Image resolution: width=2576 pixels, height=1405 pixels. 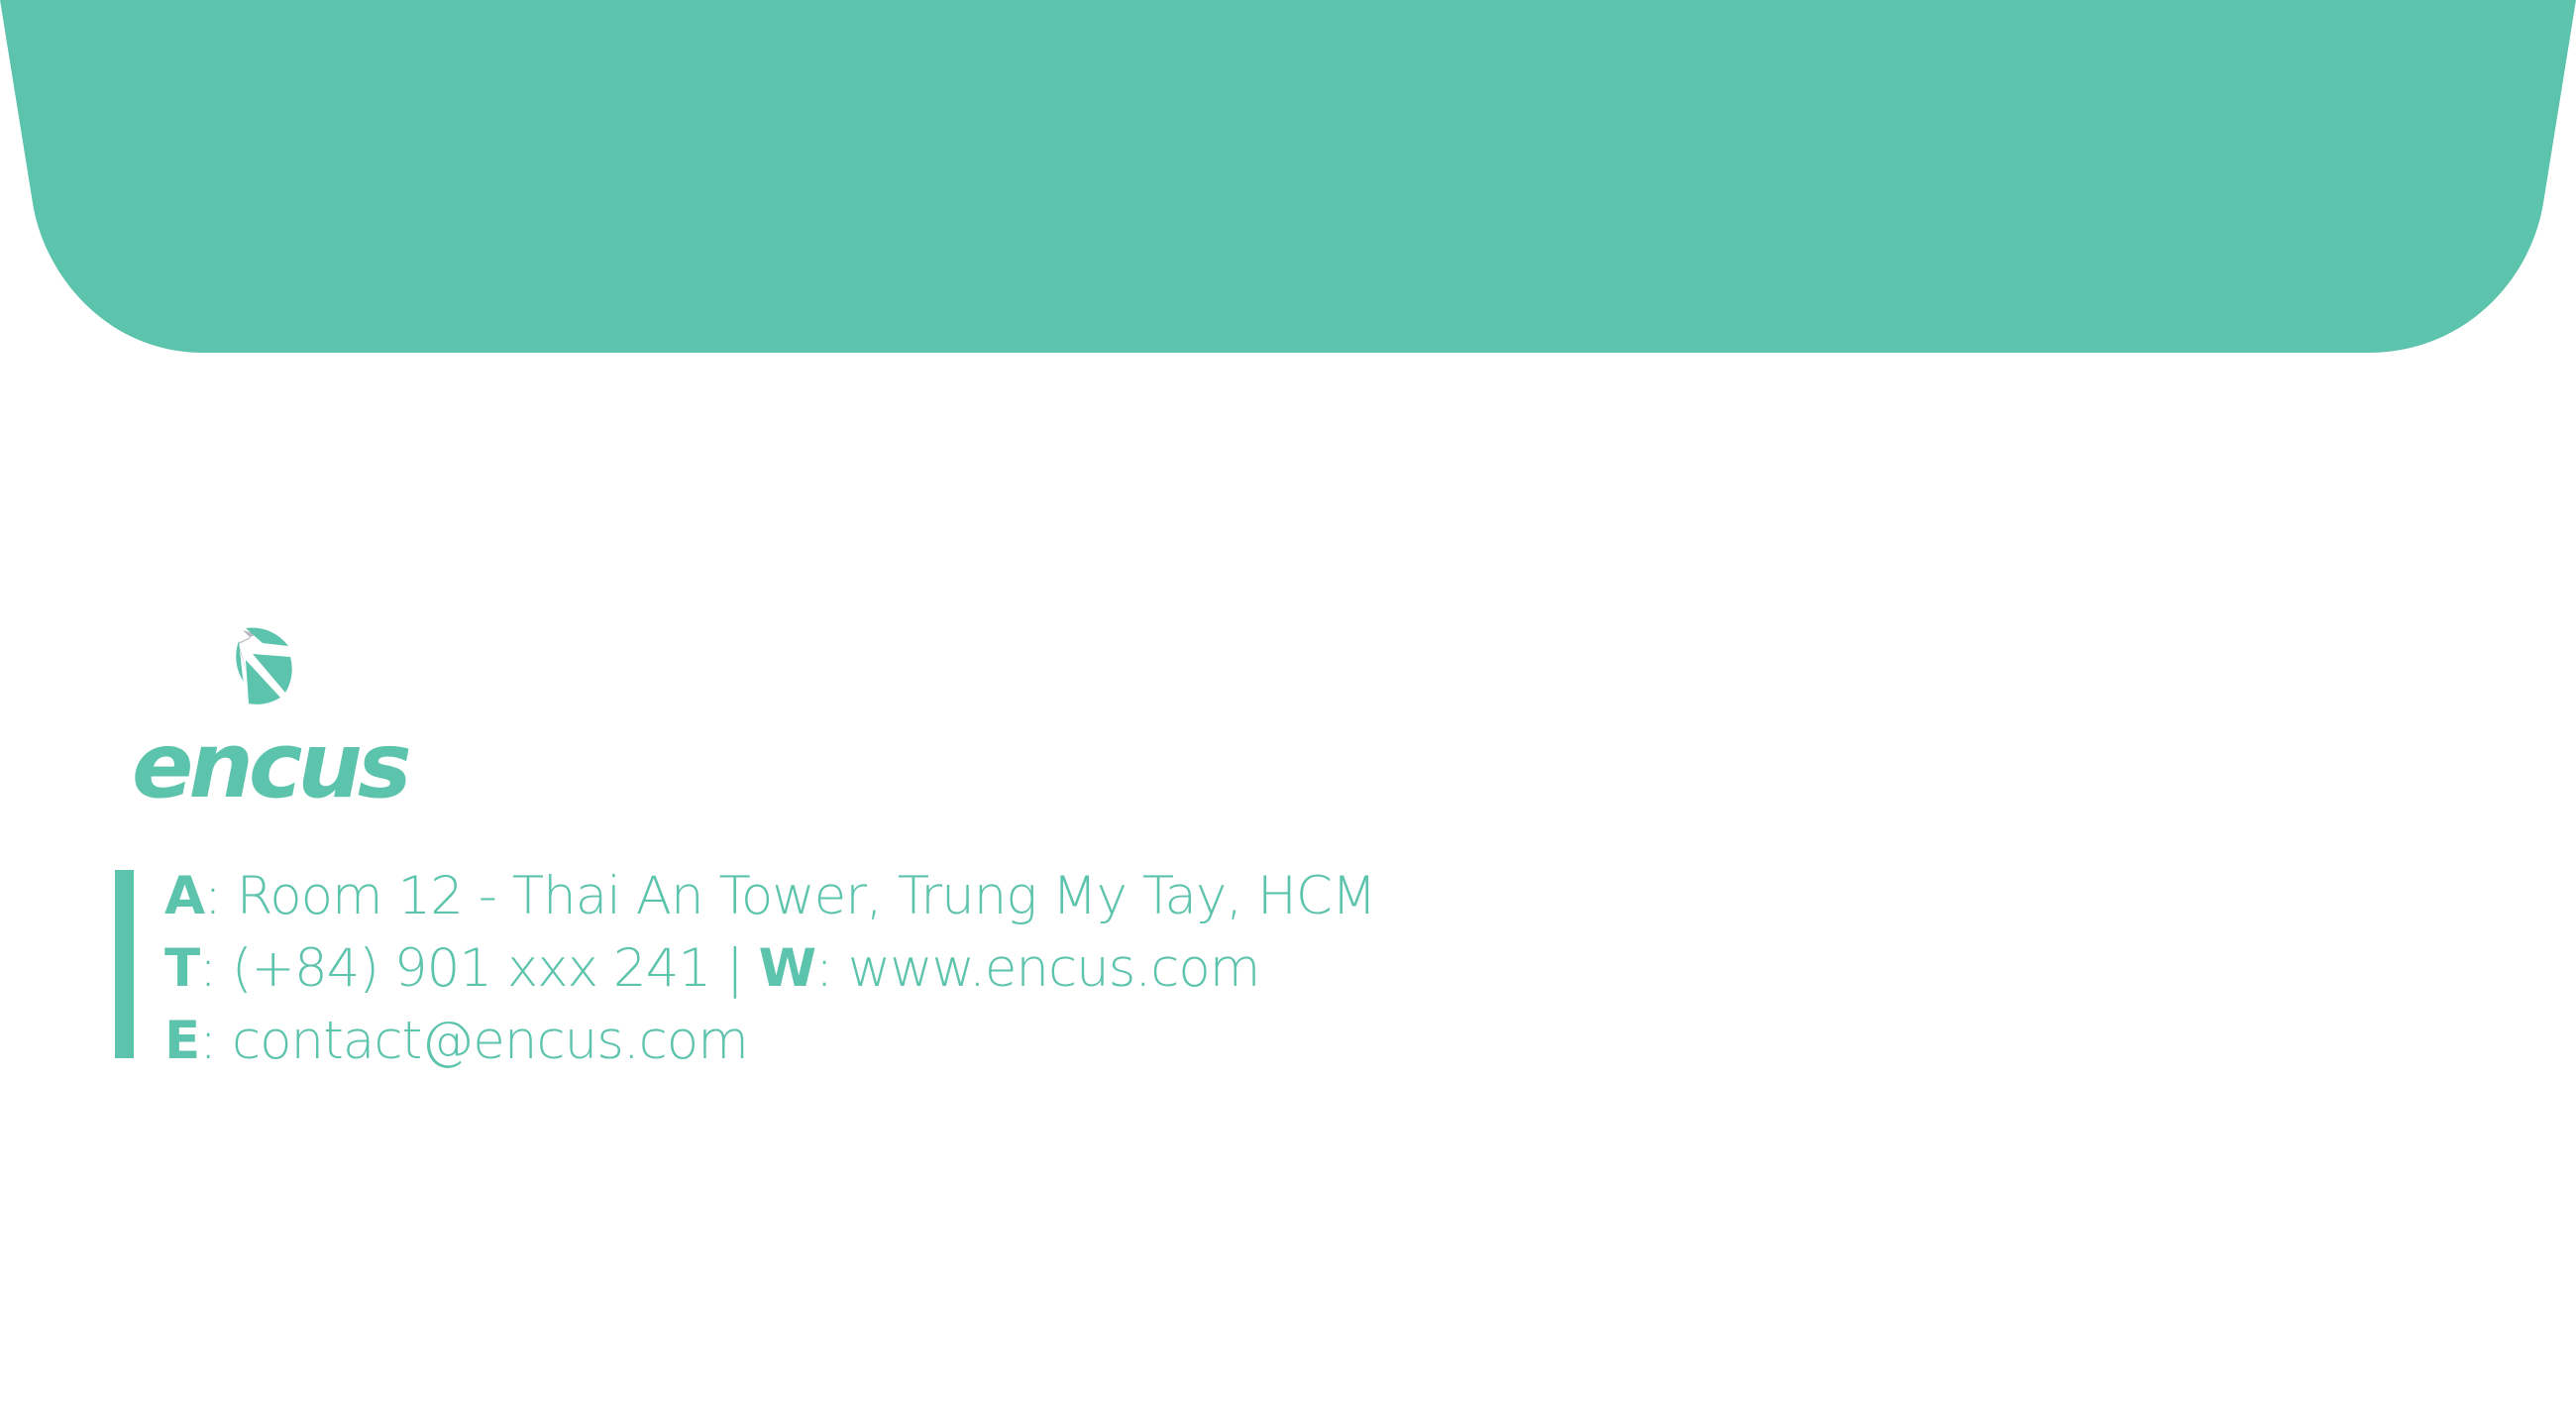 What do you see at coordinates (787, 968) in the screenshot?
I see `website-label: W` at bounding box center [787, 968].